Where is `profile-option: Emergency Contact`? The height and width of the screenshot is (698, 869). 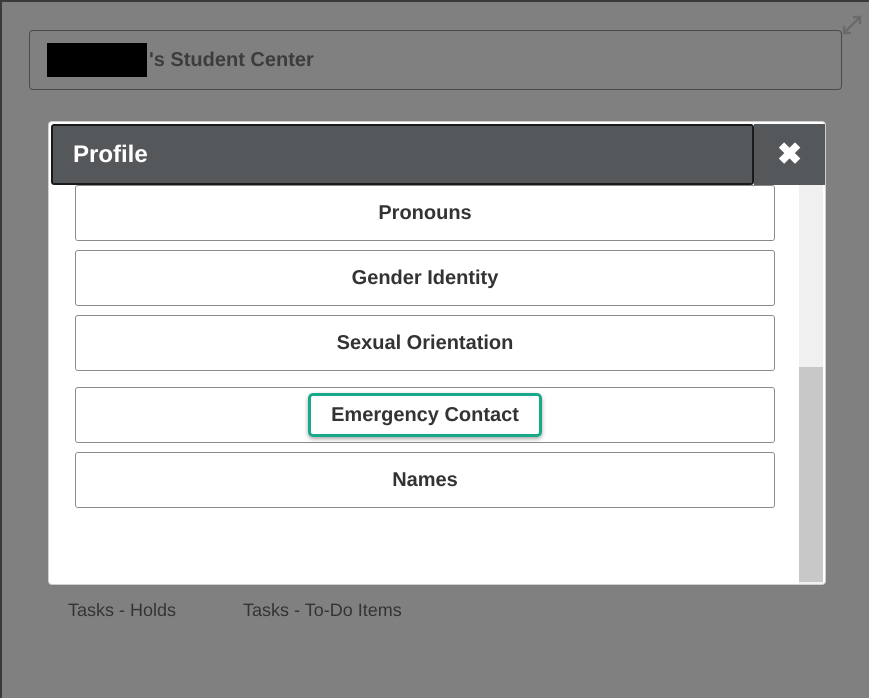
profile-option: Emergency Contact is located at coordinates (425, 415).